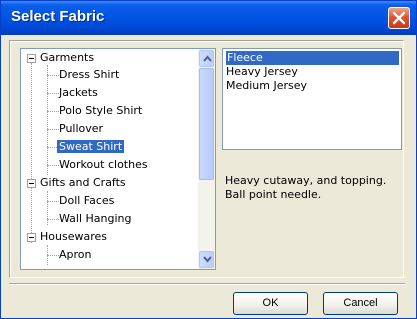  What do you see at coordinates (306, 180) in the screenshot?
I see `description-line-1: Heavy cutaway, and topping.` at bounding box center [306, 180].